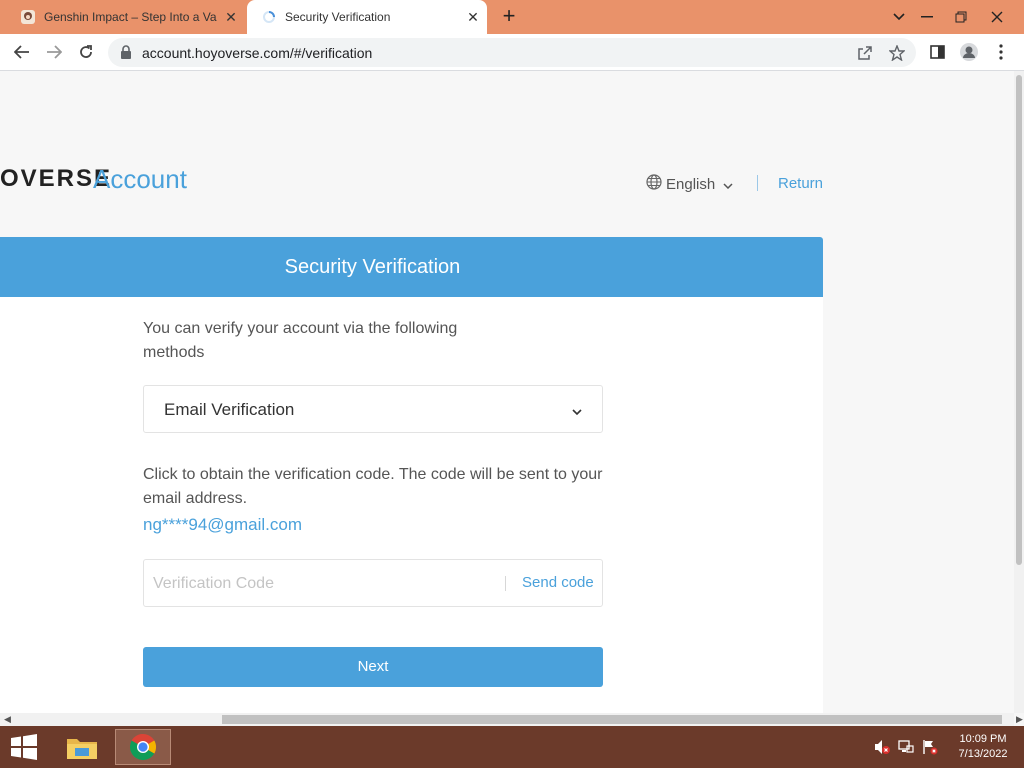 This screenshot has height=768, width=1024. I want to click on header-divider, so click(757, 183).